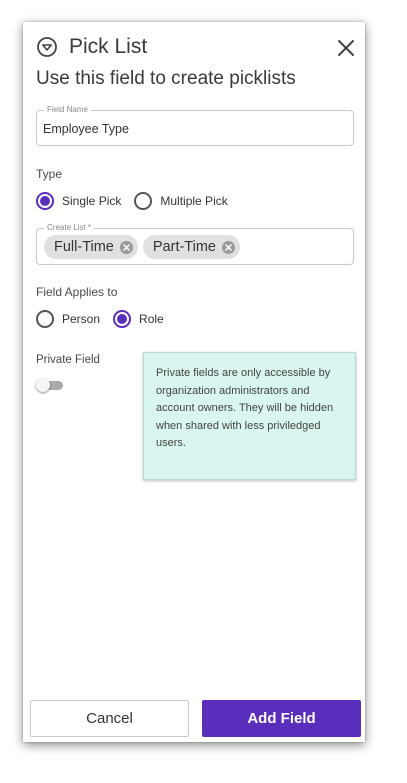  I want to click on dialog-header: Pick List, so click(91, 47).